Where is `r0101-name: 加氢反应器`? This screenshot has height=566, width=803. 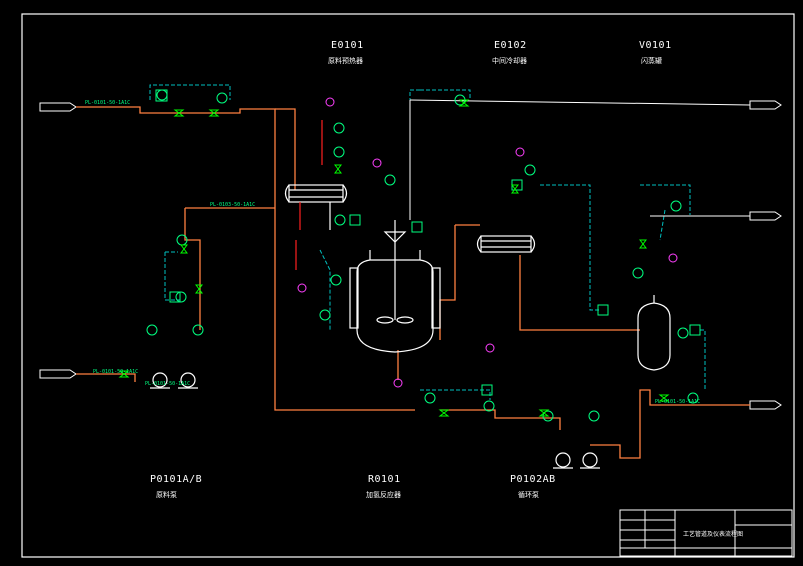 r0101-name: 加氢反应器 is located at coordinates (383, 495).